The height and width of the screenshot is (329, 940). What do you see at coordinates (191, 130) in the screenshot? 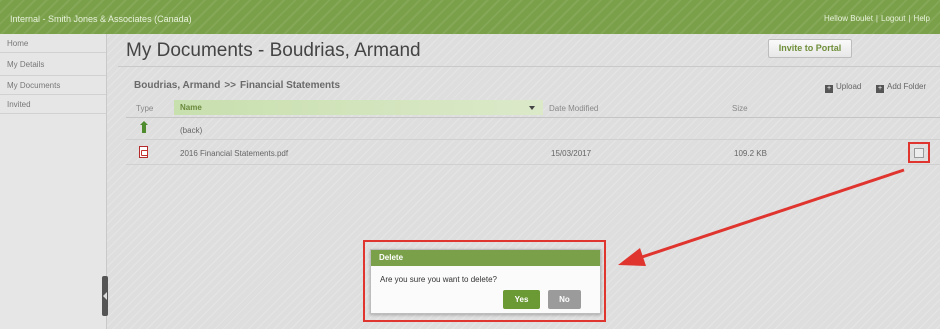
I see `file-name: (back)` at bounding box center [191, 130].